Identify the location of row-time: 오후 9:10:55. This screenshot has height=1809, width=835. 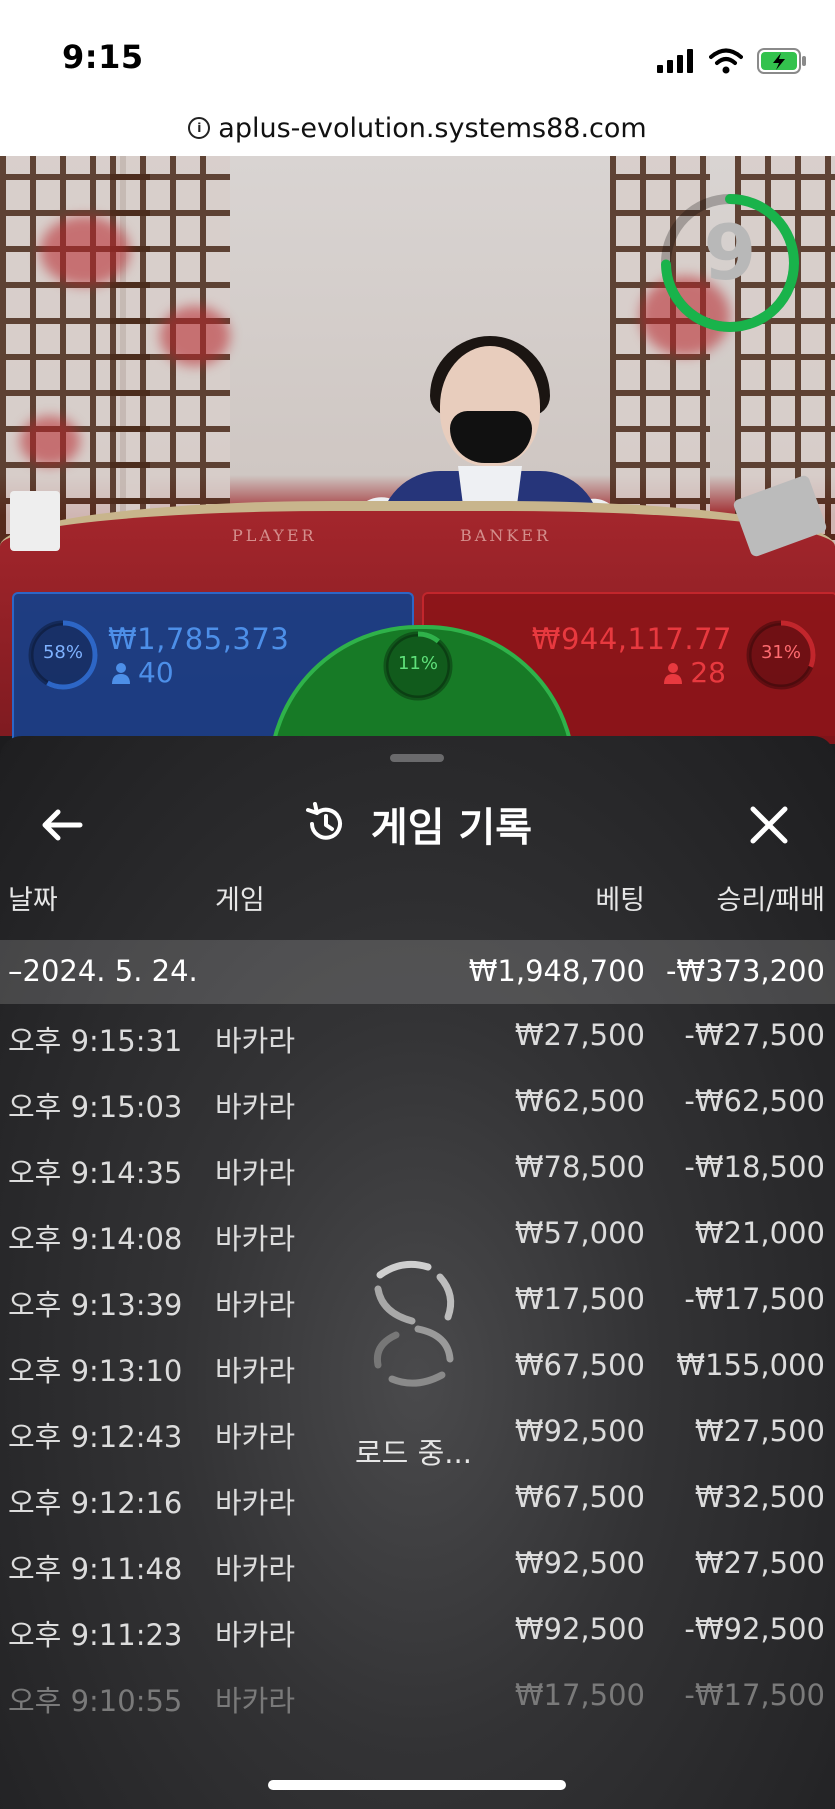
(95, 1701).